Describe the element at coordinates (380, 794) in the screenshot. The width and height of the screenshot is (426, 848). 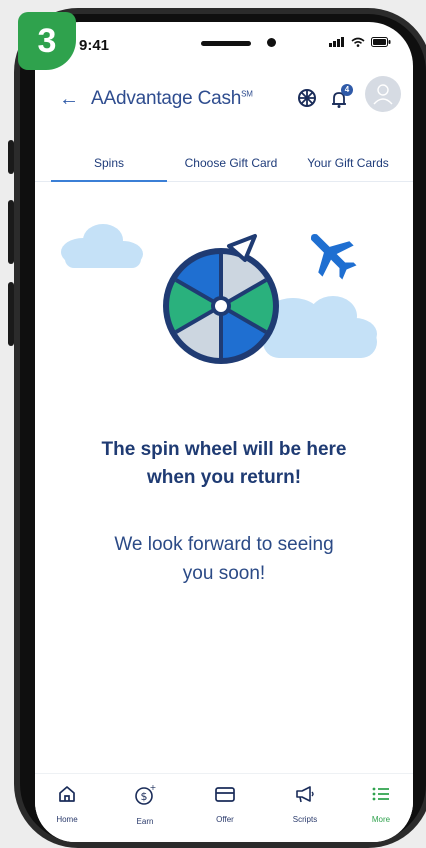
I see `list-icon` at that location.